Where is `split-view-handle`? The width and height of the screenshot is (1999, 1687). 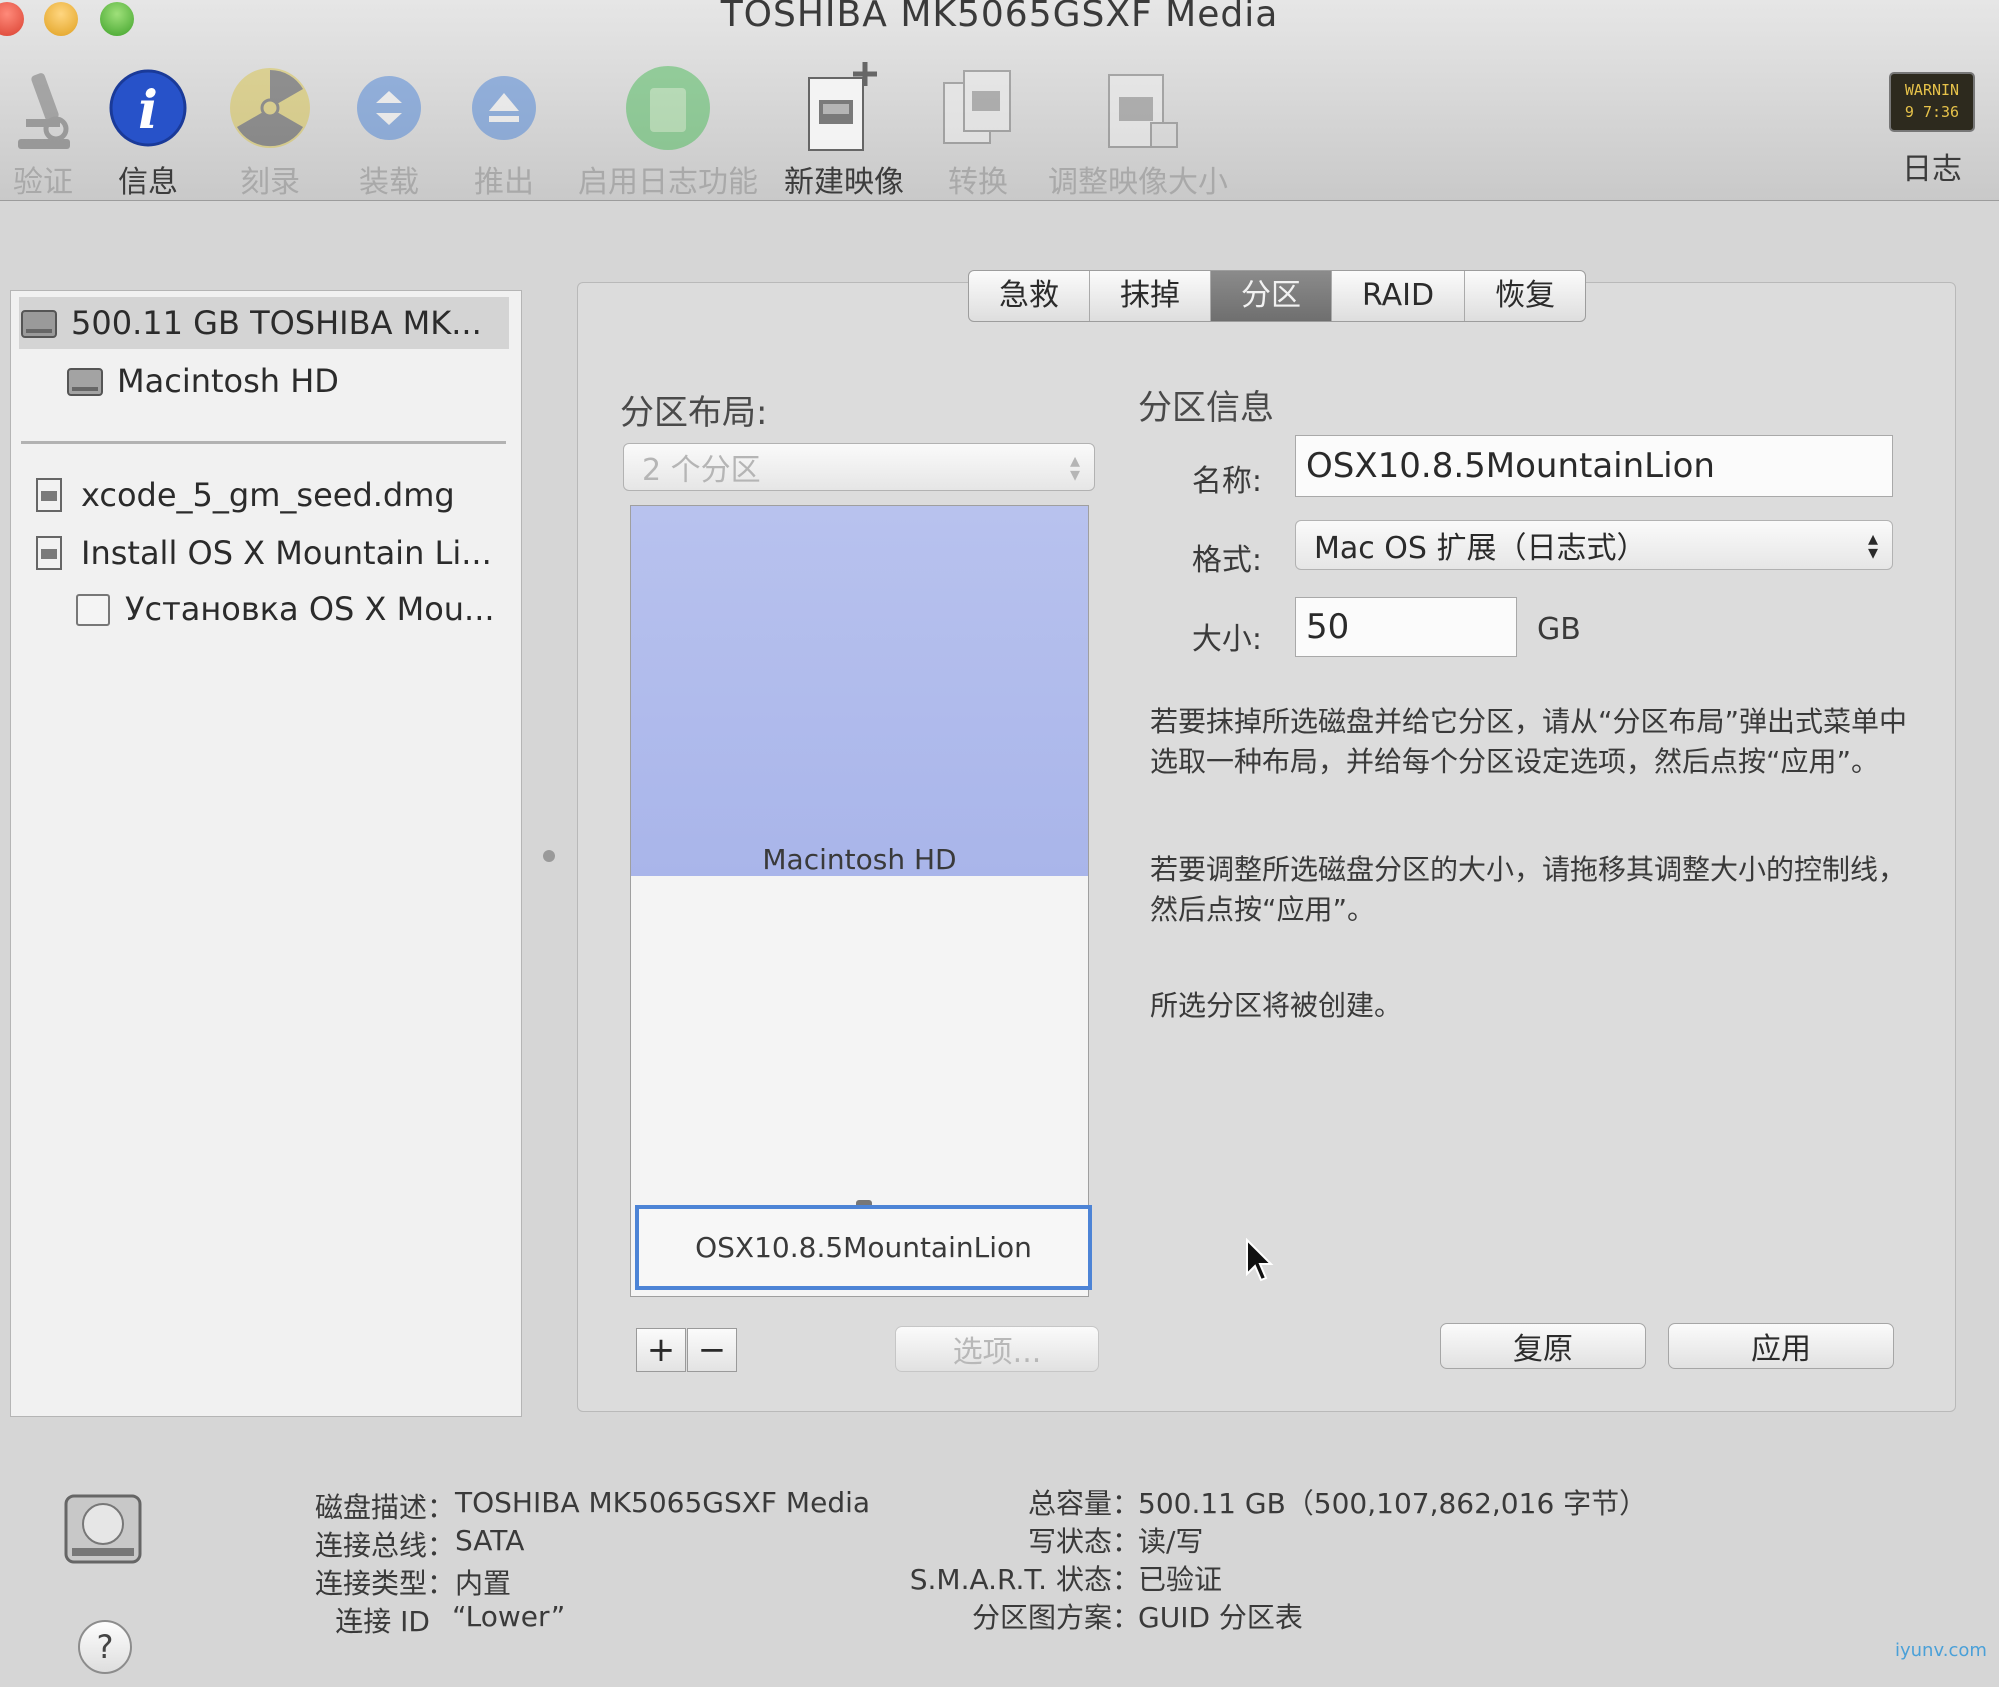 split-view-handle is located at coordinates (549, 856).